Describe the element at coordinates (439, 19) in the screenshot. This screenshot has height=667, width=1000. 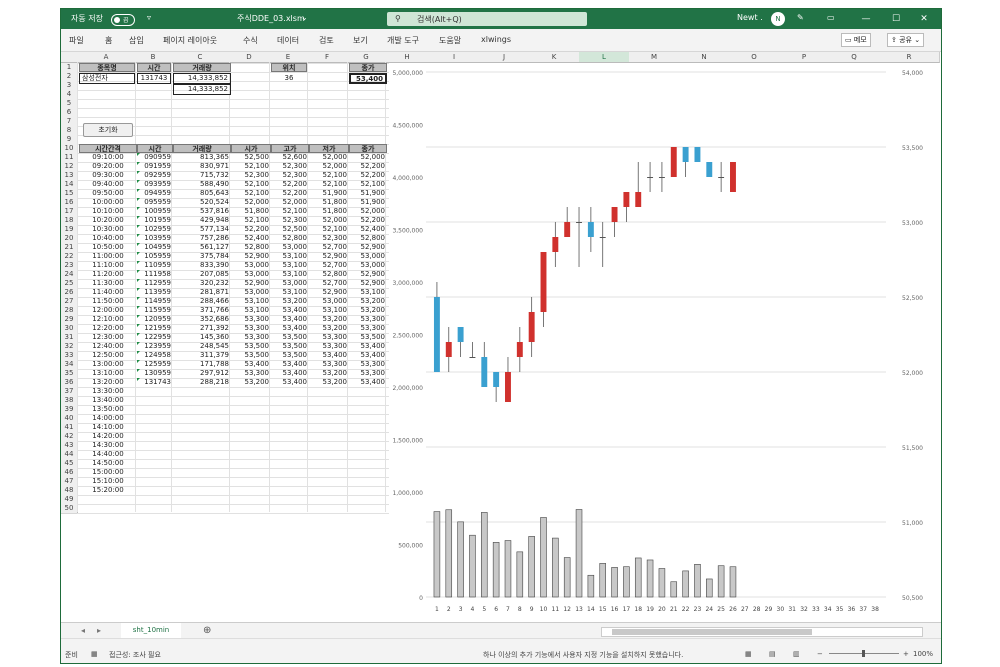
I see `search-input: 검색(Alt+Q)` at that location.